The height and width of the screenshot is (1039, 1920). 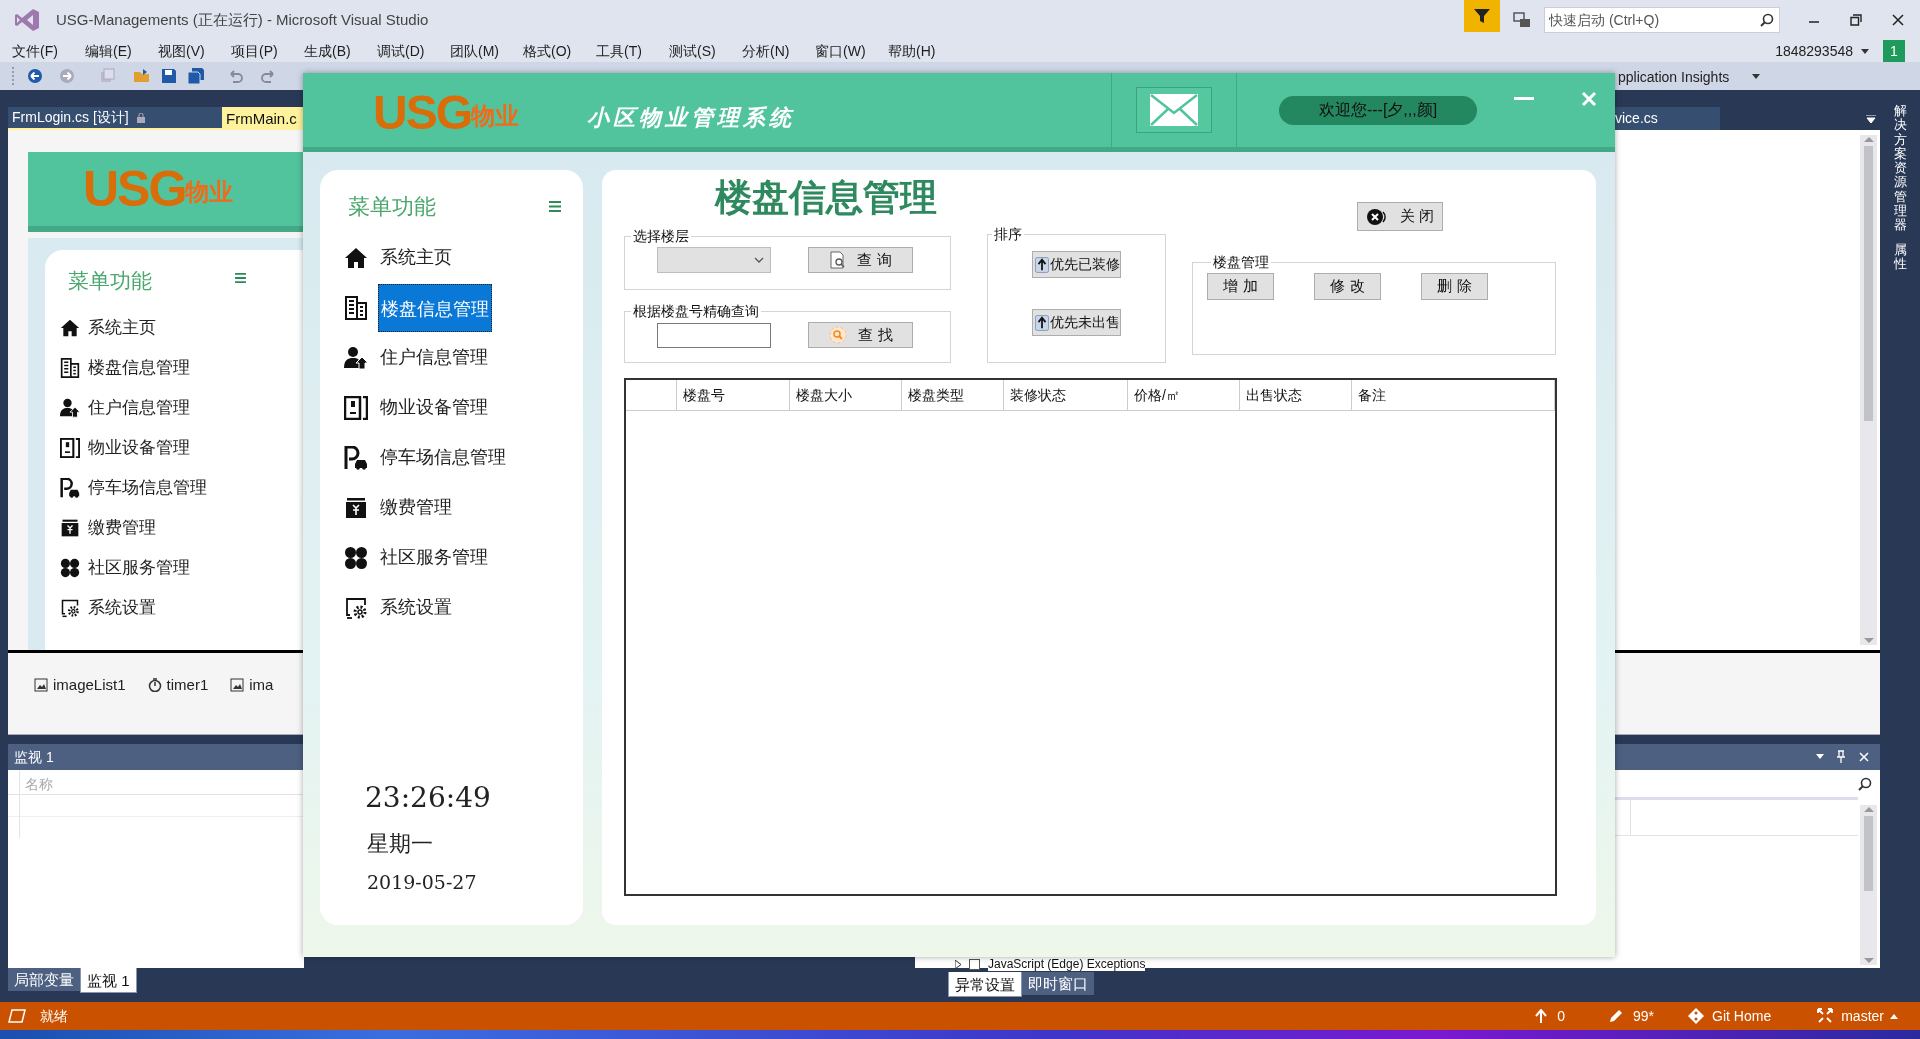 I want to click on side-panel-tab: 解决方案资源管理器, so click(x=1900, y=168).